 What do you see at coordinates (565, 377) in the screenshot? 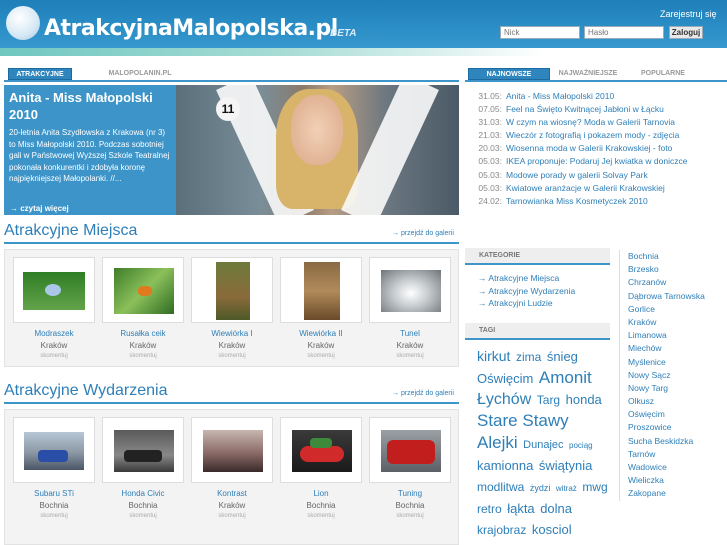
I see `tag-link: Amonit` at bounding box center [565, 377].